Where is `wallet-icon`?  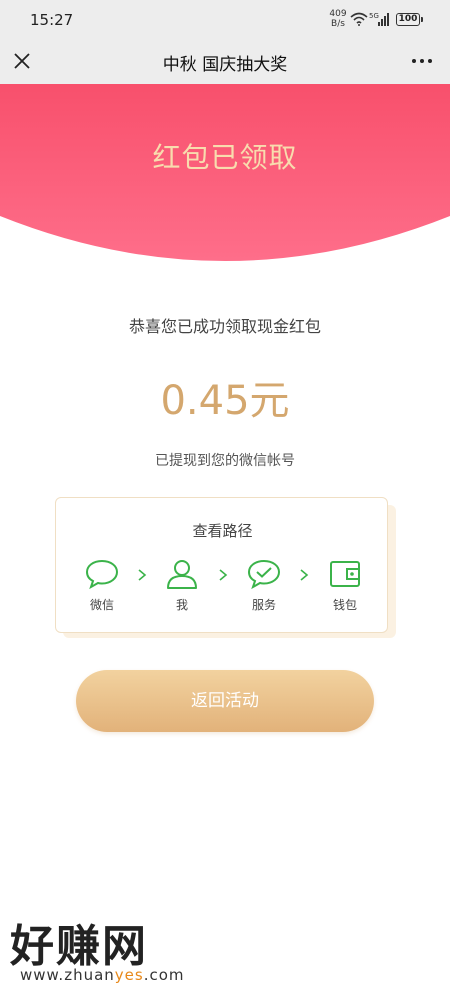
wallet-icon is located at coordinates (345, 574).